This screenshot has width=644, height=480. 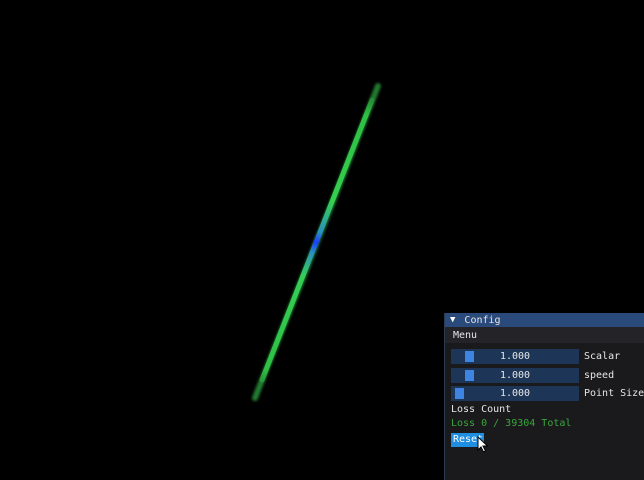 I want to click on speed-slider: 1.000, so click(x=515, y=375).